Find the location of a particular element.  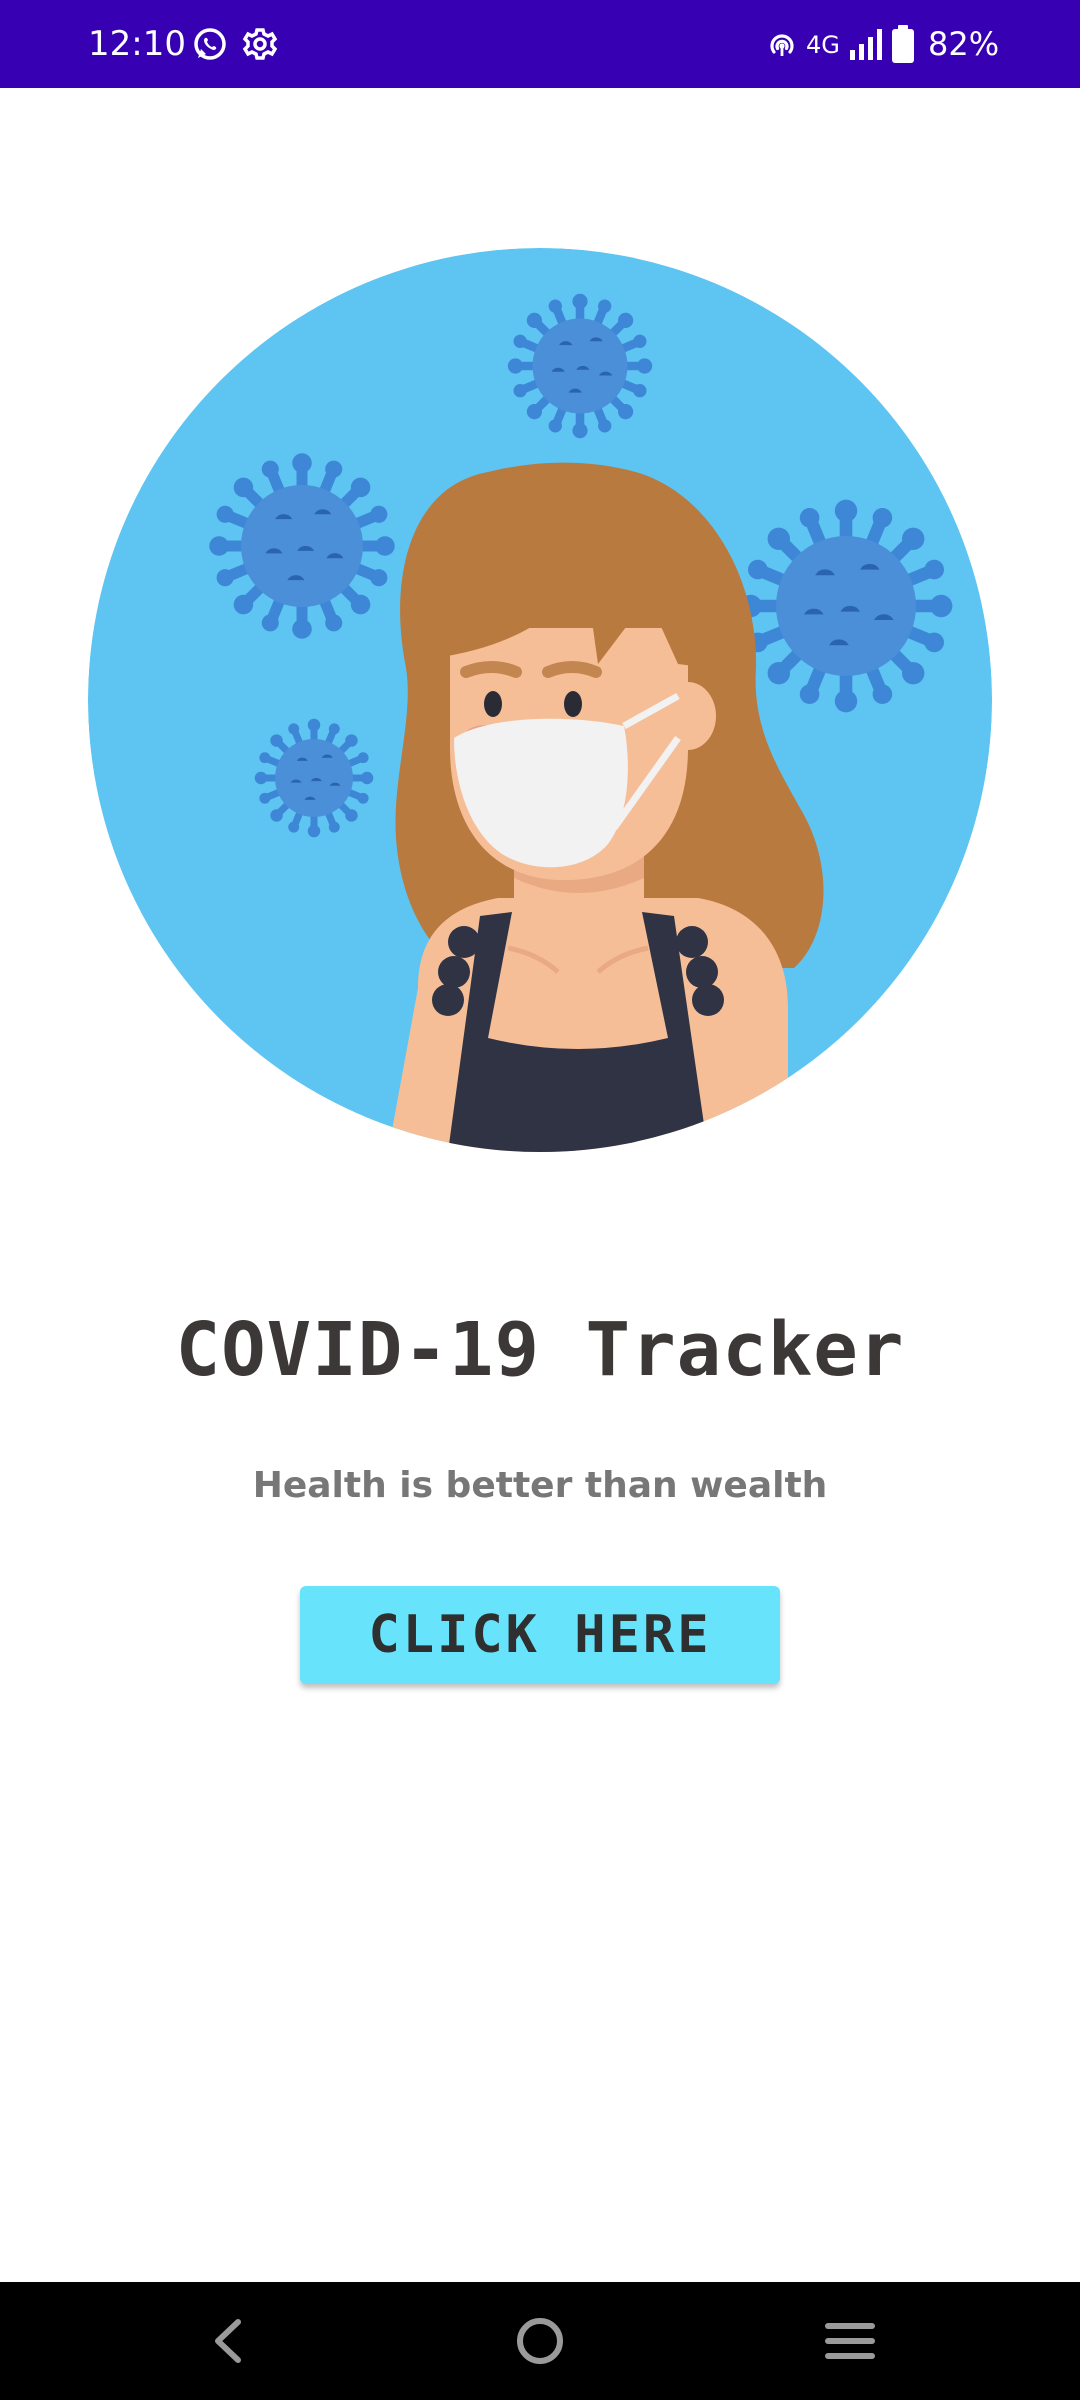

signal-icon is located at coordinates (866, 44).